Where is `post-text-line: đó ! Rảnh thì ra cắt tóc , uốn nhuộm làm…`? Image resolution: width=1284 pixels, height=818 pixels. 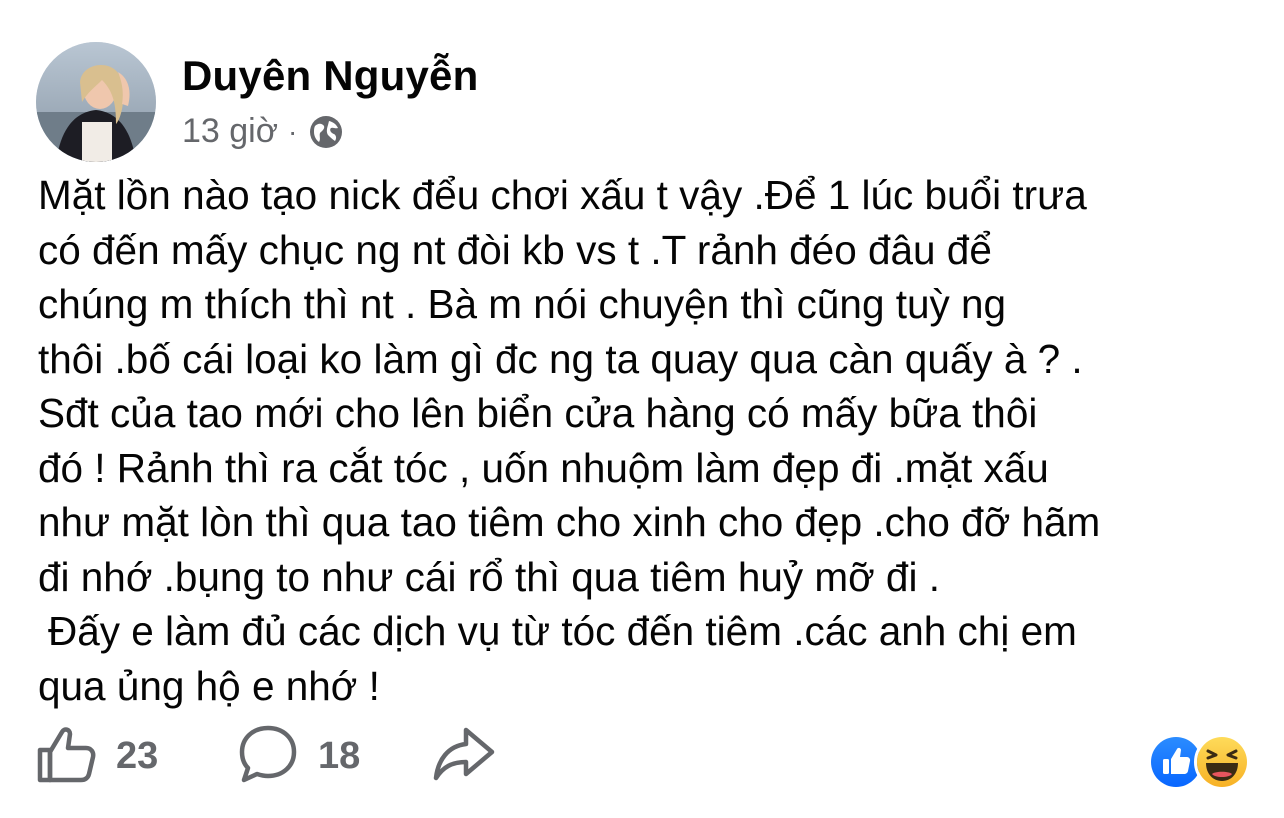
post-text-line: đó ! Rảnh thì ra cắt tóc , uốn nhuộm làm… is located at coordinates (543, 467).